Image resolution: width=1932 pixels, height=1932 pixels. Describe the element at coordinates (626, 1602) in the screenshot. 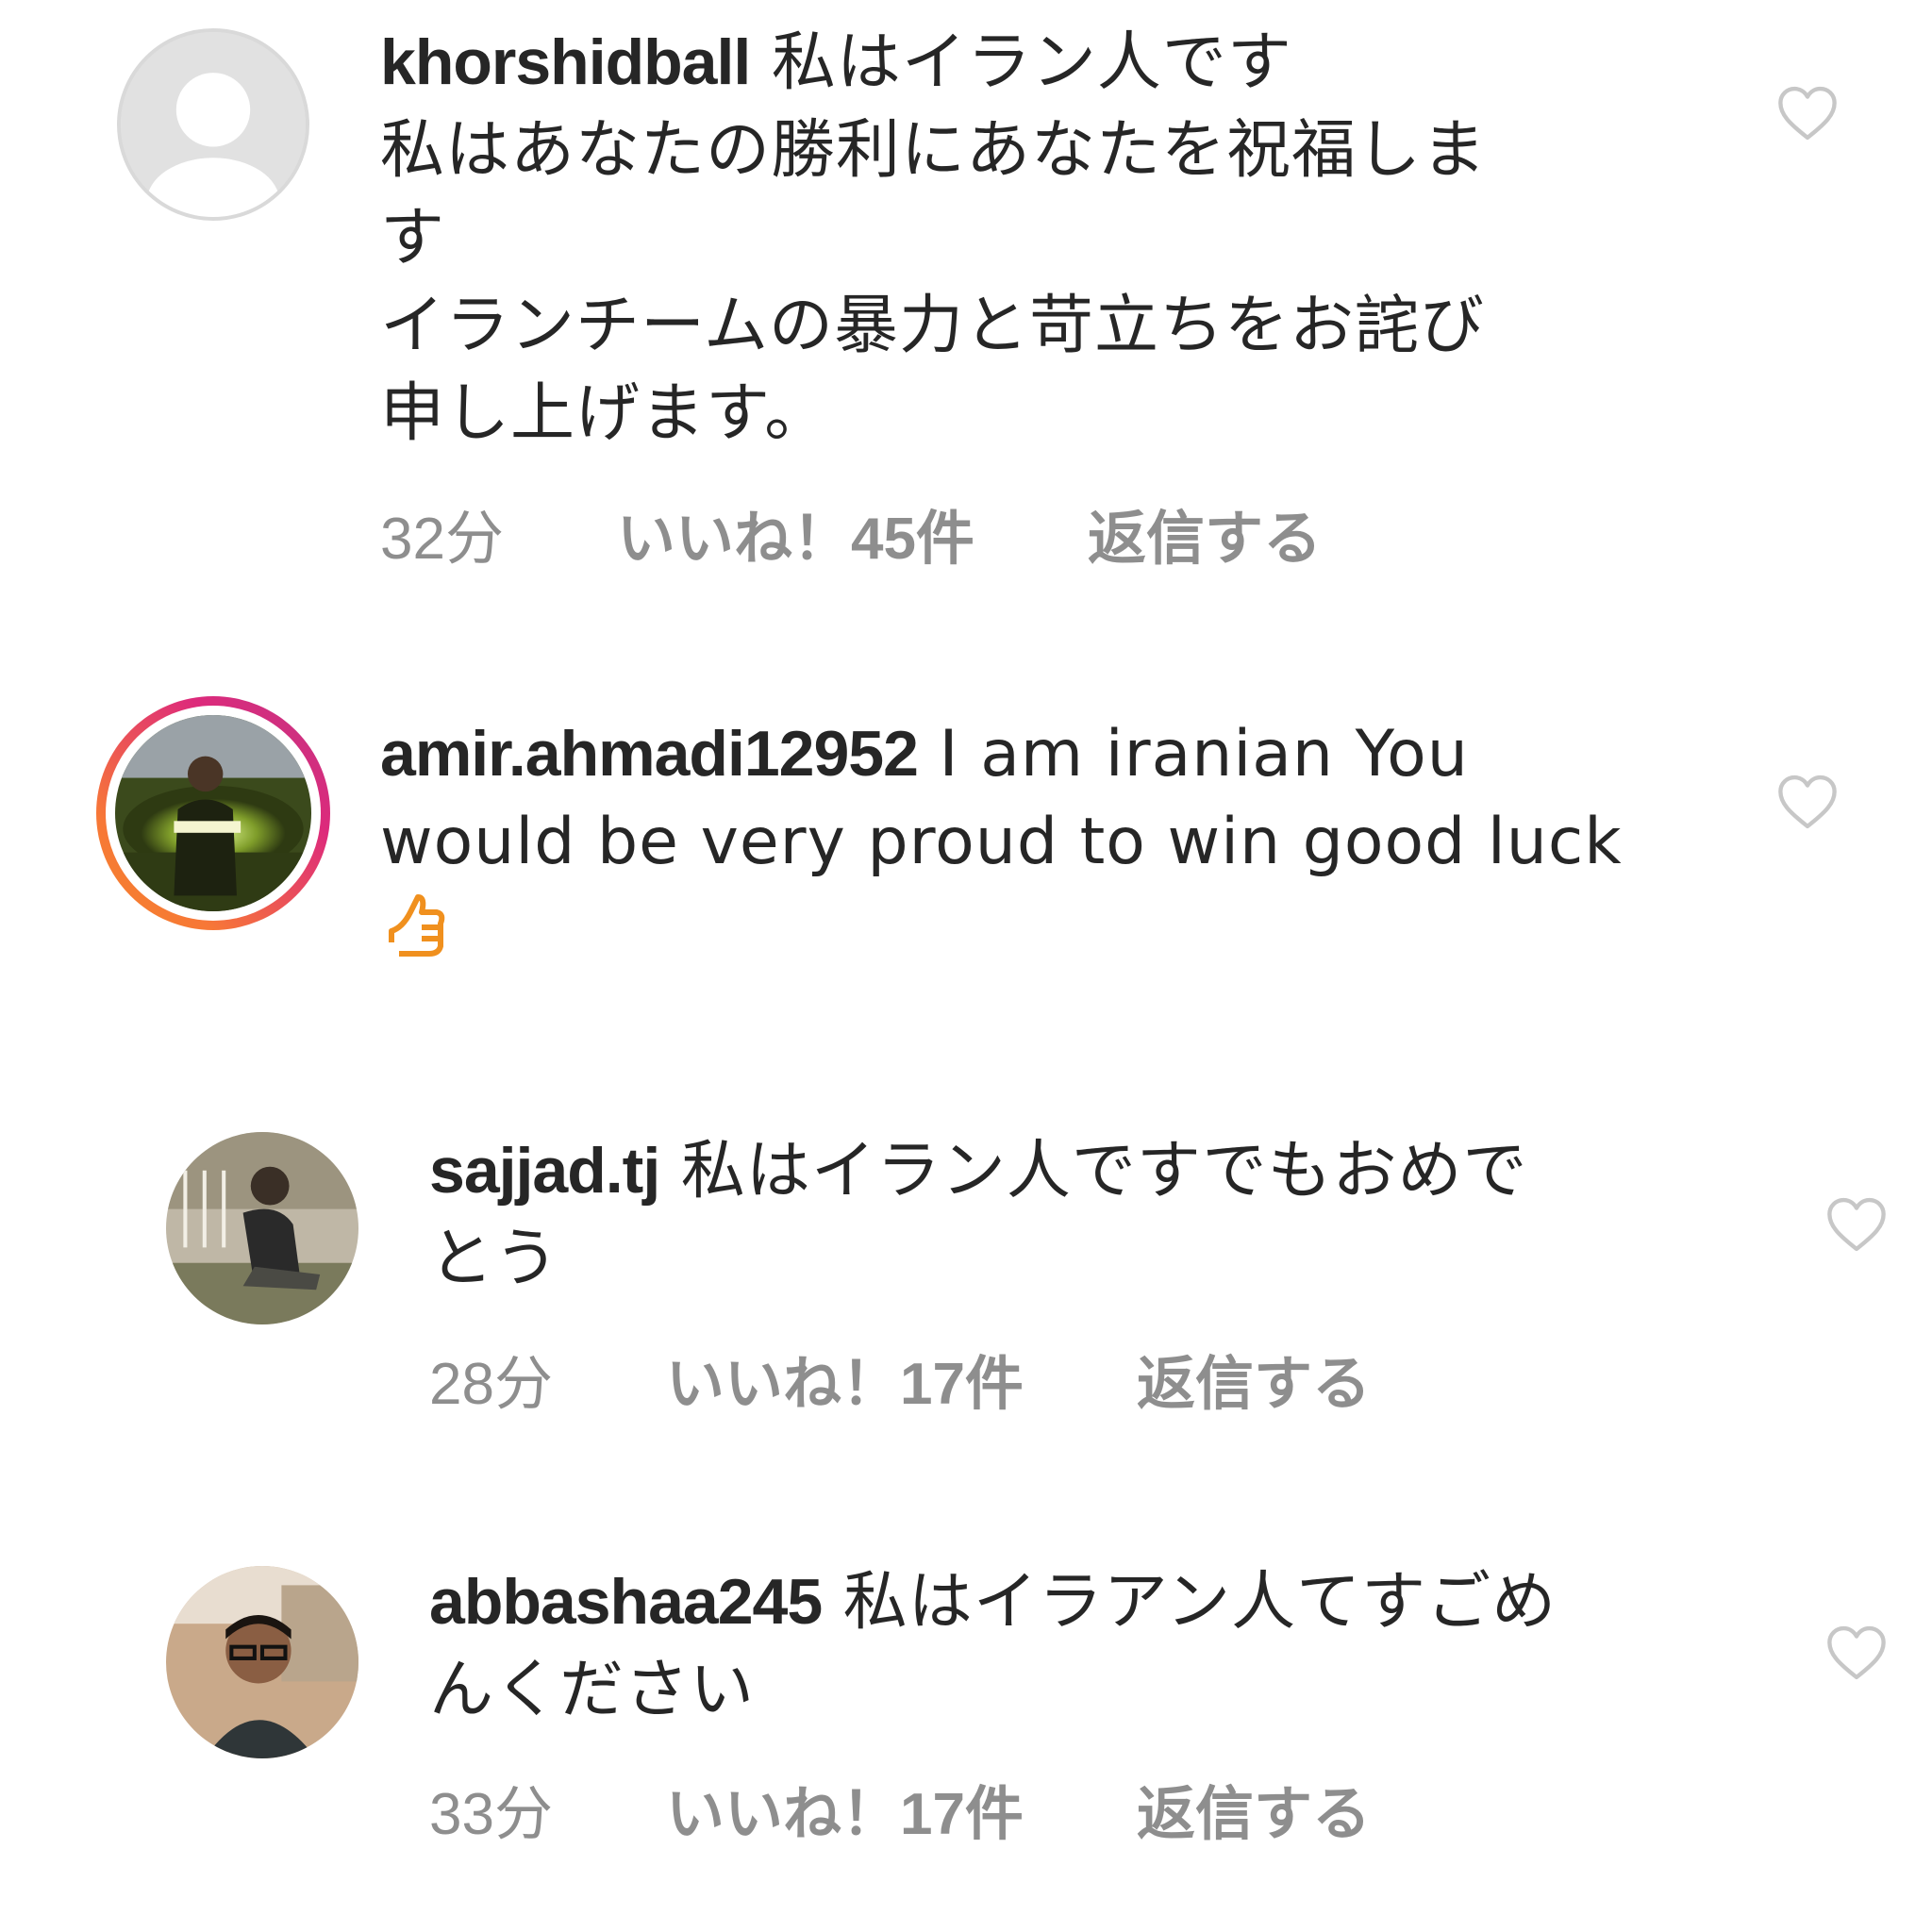

I see `username-link: abbashaa245` at that location.